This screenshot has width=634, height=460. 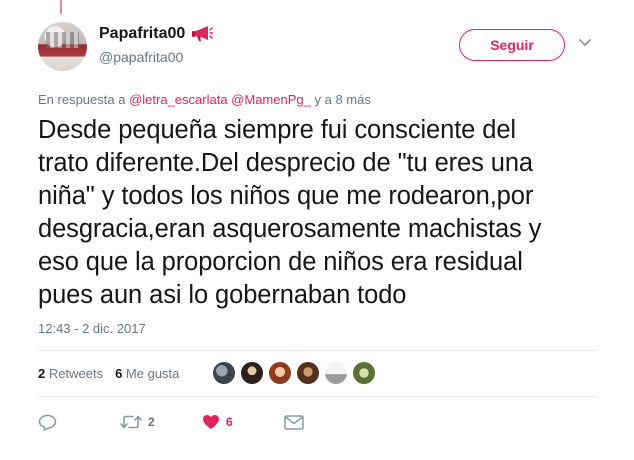 I want to click on reply-context-prefix: En respuesta a, so click(x=82, y=99).